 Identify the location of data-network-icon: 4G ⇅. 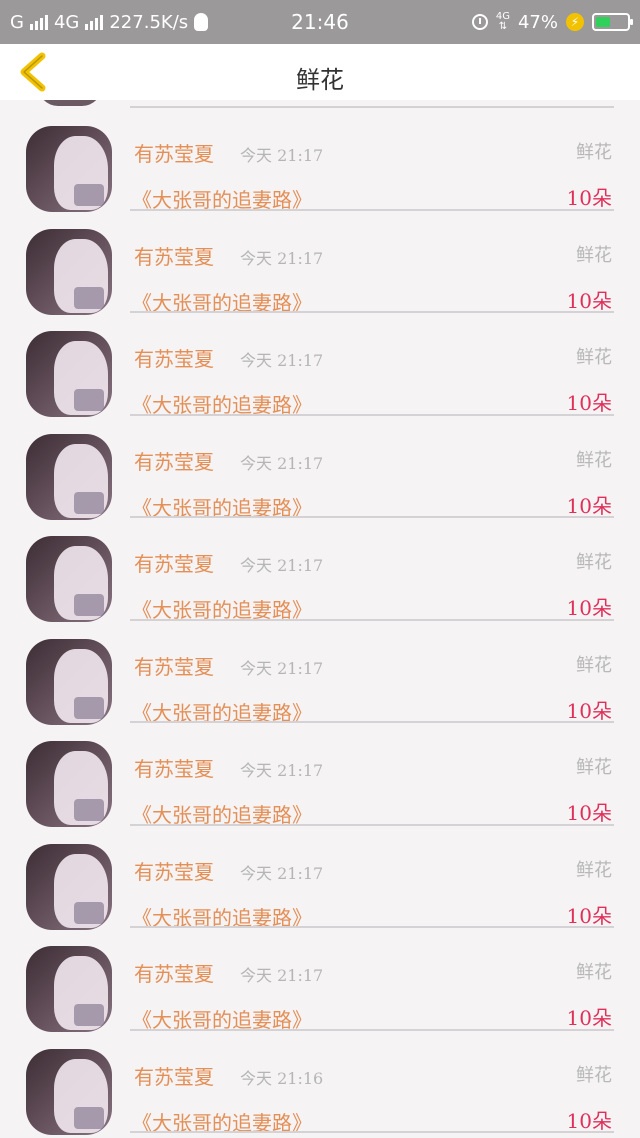
(503, 22).